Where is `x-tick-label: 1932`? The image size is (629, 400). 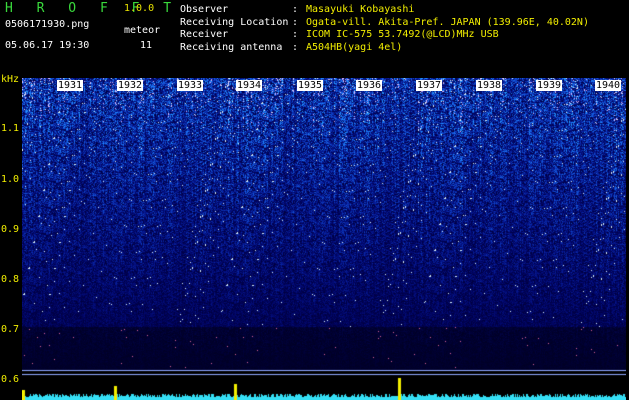 x-tick-label: 1932 is located at coordinates (130, 85).